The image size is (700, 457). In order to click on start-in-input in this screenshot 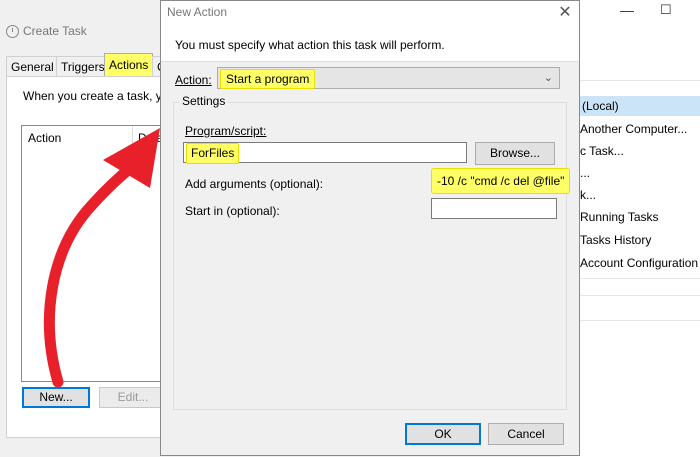, I will do `click(494, 208)`.